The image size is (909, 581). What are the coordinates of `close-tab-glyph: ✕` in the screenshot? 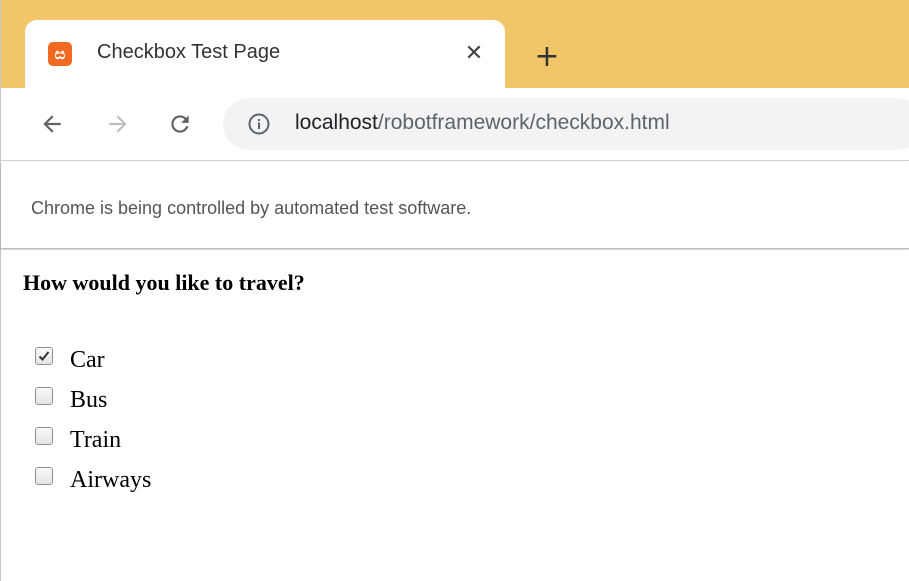 It's located at (474, 53).